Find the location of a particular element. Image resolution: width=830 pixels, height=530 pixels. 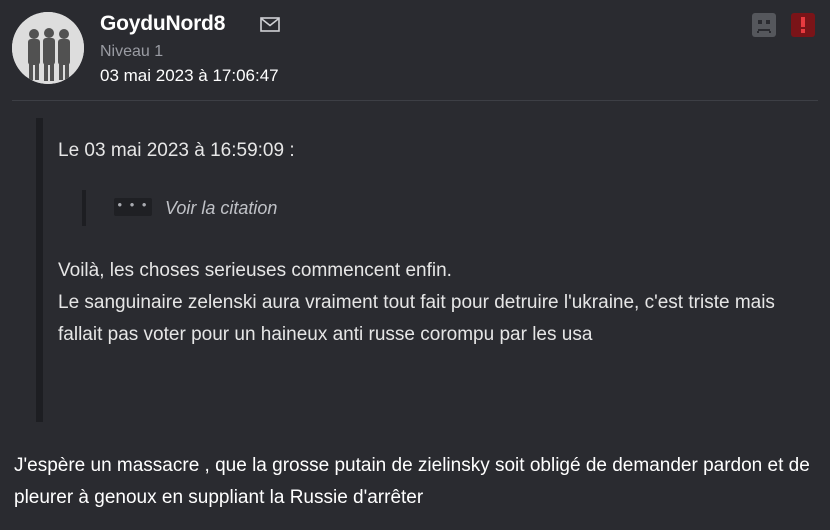

exclamation-icon is located at coordinates (803, 25).